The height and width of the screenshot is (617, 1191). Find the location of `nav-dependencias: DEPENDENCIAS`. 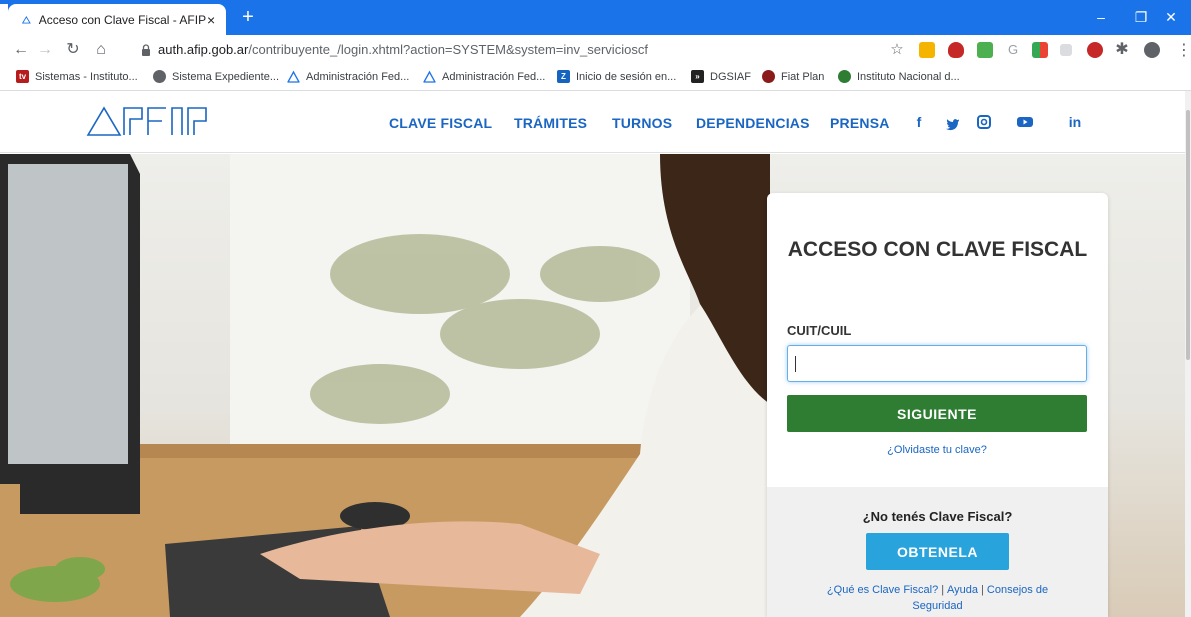

nav-dependencias: DEPENDENCIAS is located at coordinates (753, 123).